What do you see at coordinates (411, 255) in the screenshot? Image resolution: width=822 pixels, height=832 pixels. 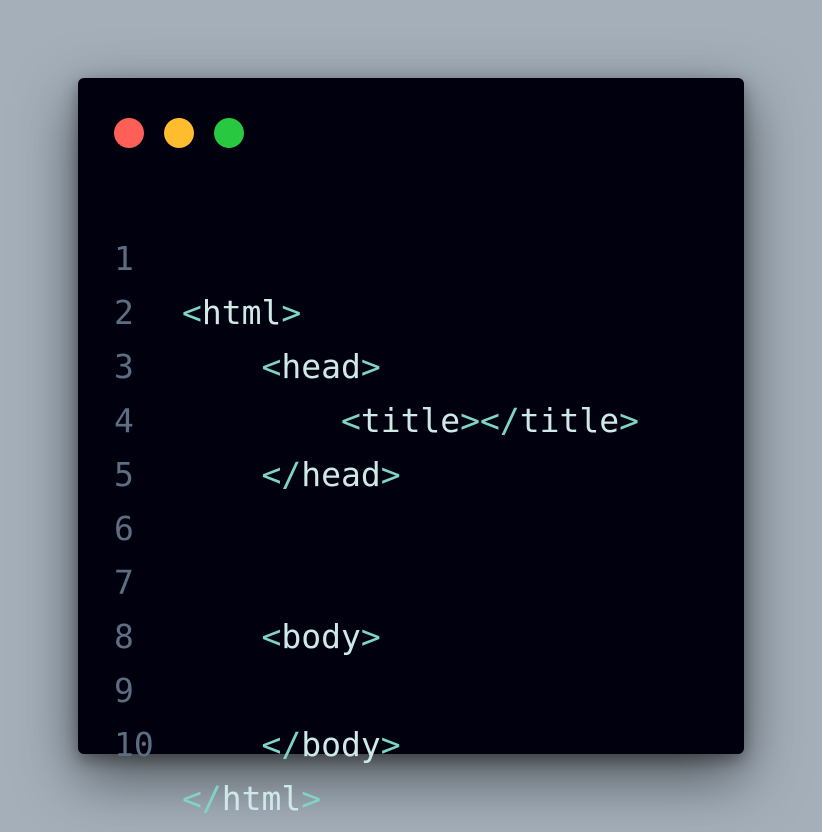 I see `code-line: 1 <html>` at bounding box center [411, 255].